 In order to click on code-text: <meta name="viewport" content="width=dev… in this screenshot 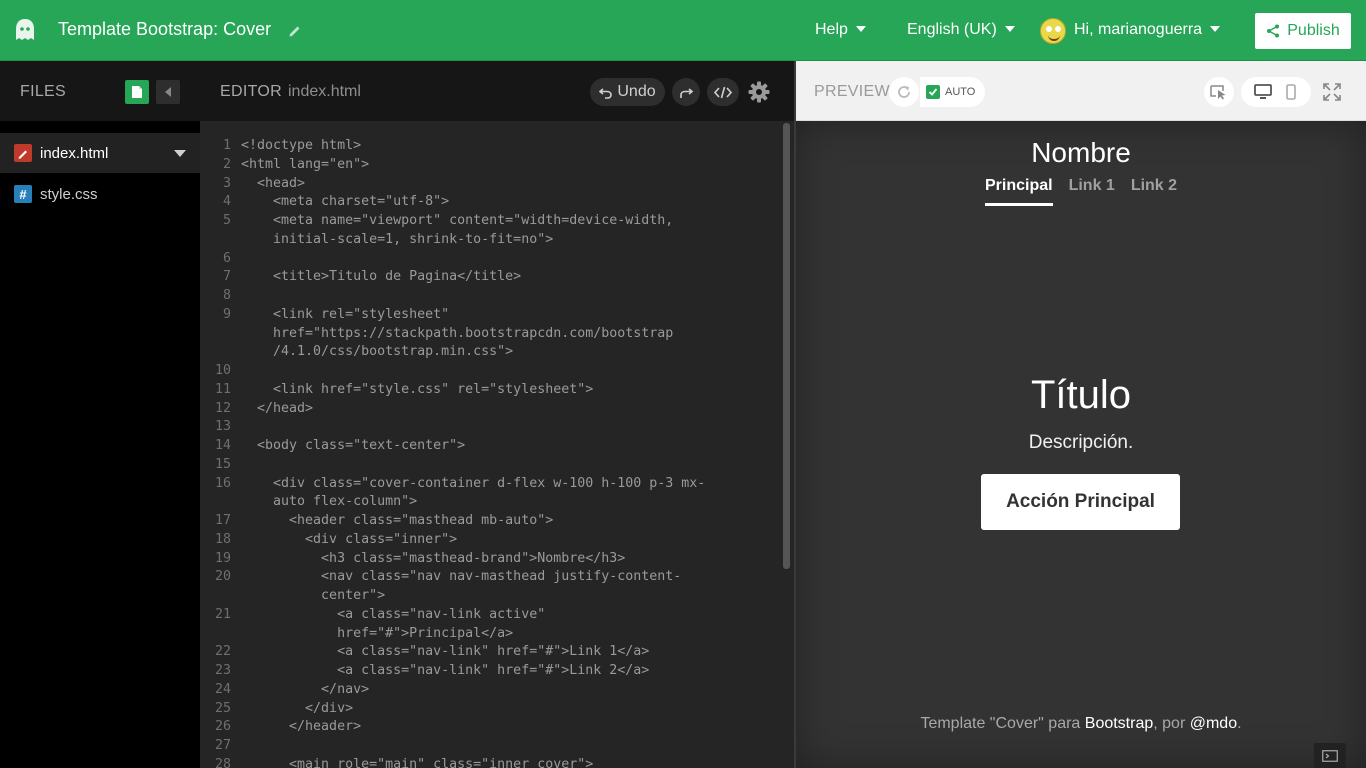, I will do `click(457, 220)`.